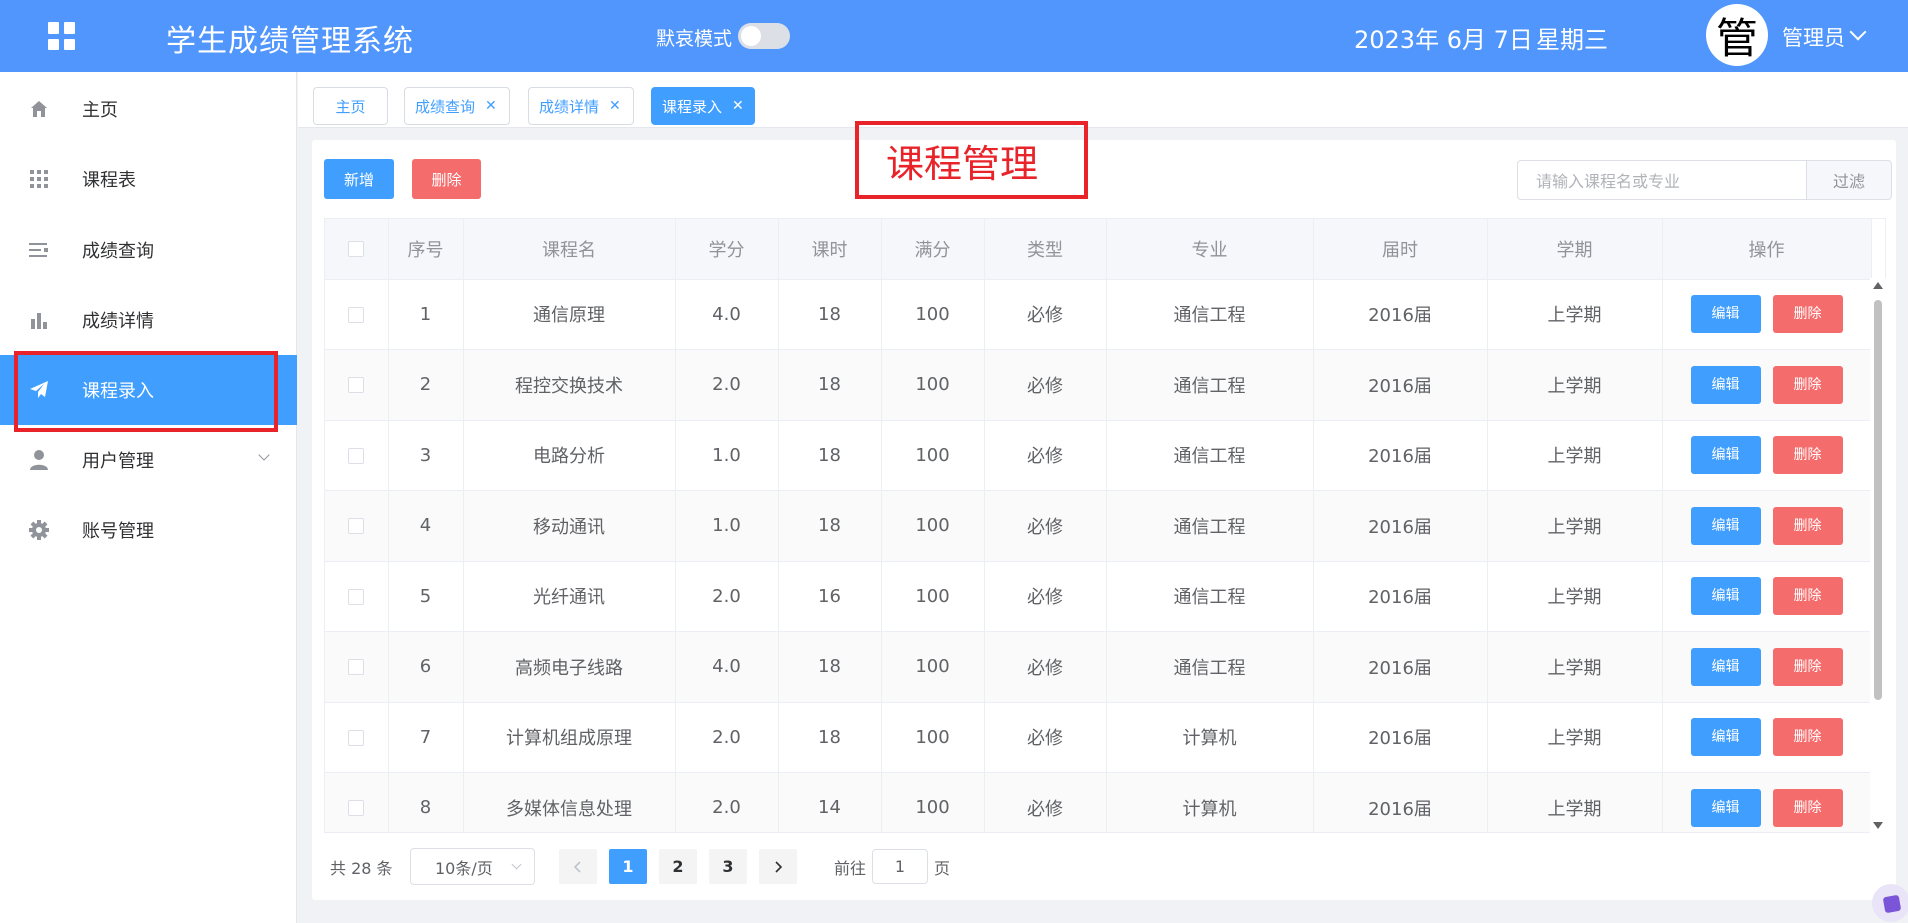  What do you see at coordinates (426, 667) in the screenshot?
I see `table-cell: 6` at bounding box center [426, 667].